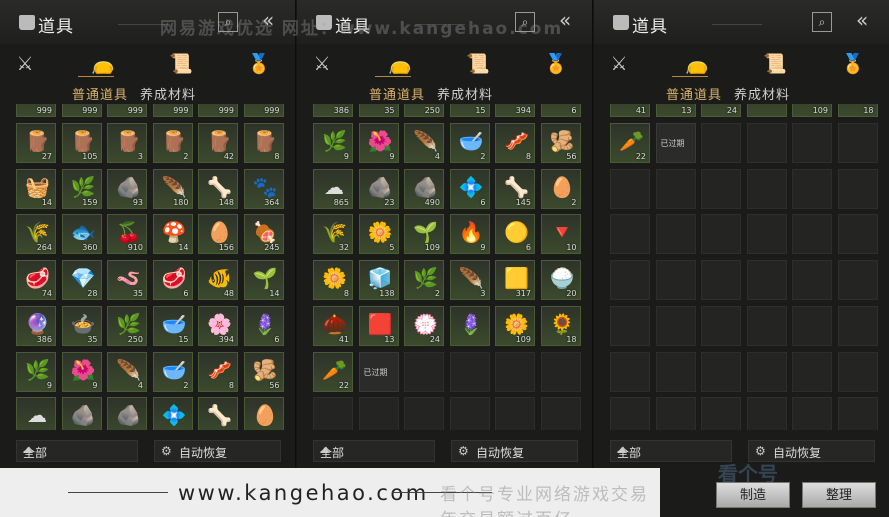 The image size is (889, 517). I want to click on item-slot-partial: 386, so click(333, 111).